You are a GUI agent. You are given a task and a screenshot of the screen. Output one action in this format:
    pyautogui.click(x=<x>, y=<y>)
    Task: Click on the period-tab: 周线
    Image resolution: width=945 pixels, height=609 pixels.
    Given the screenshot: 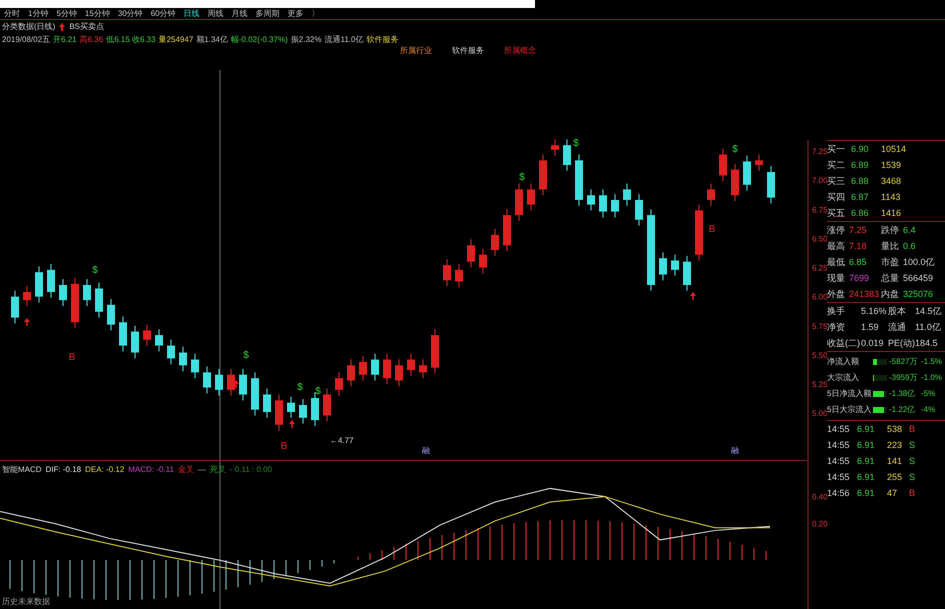 What is the action you would take?
    pyautogui.click(x=216, y=13)
    